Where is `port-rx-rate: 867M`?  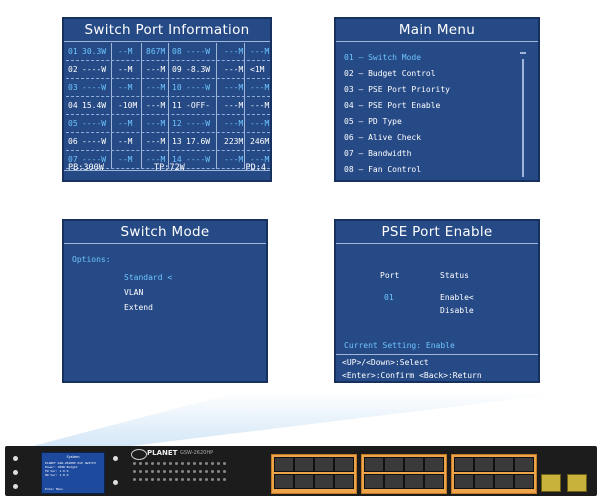
port-rx-rate: 867M is located at coordinates (156, 51).